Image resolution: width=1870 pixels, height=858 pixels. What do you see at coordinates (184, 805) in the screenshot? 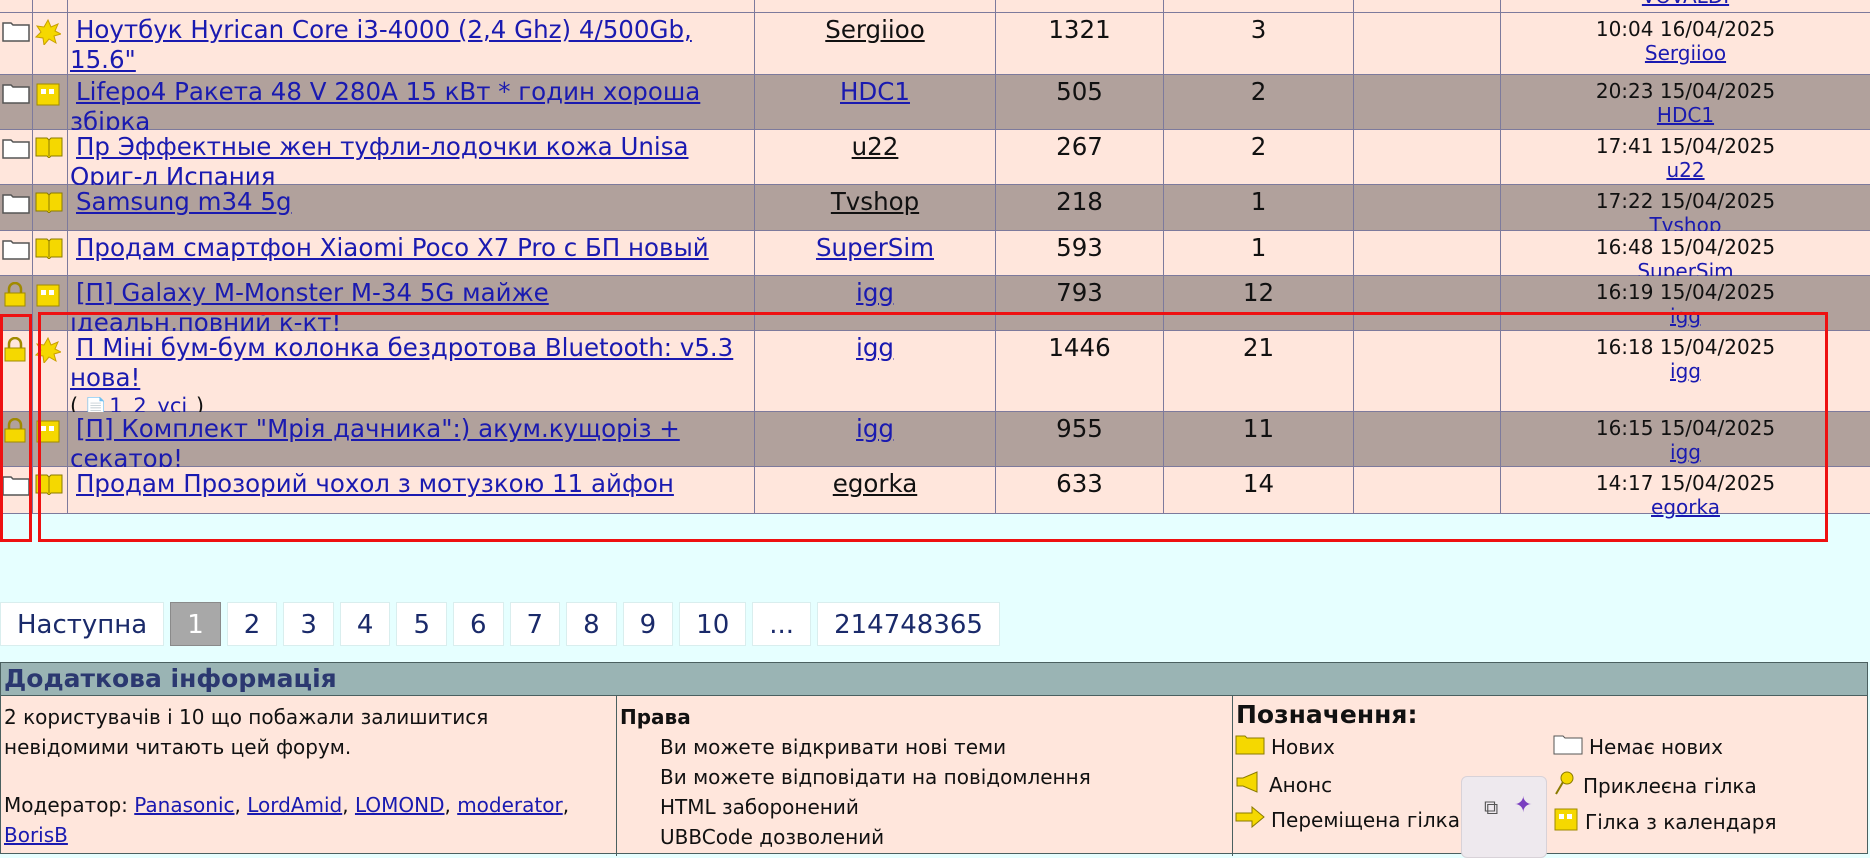
I see `moderator-link: Panasonic` at bounding box center [184, 805].